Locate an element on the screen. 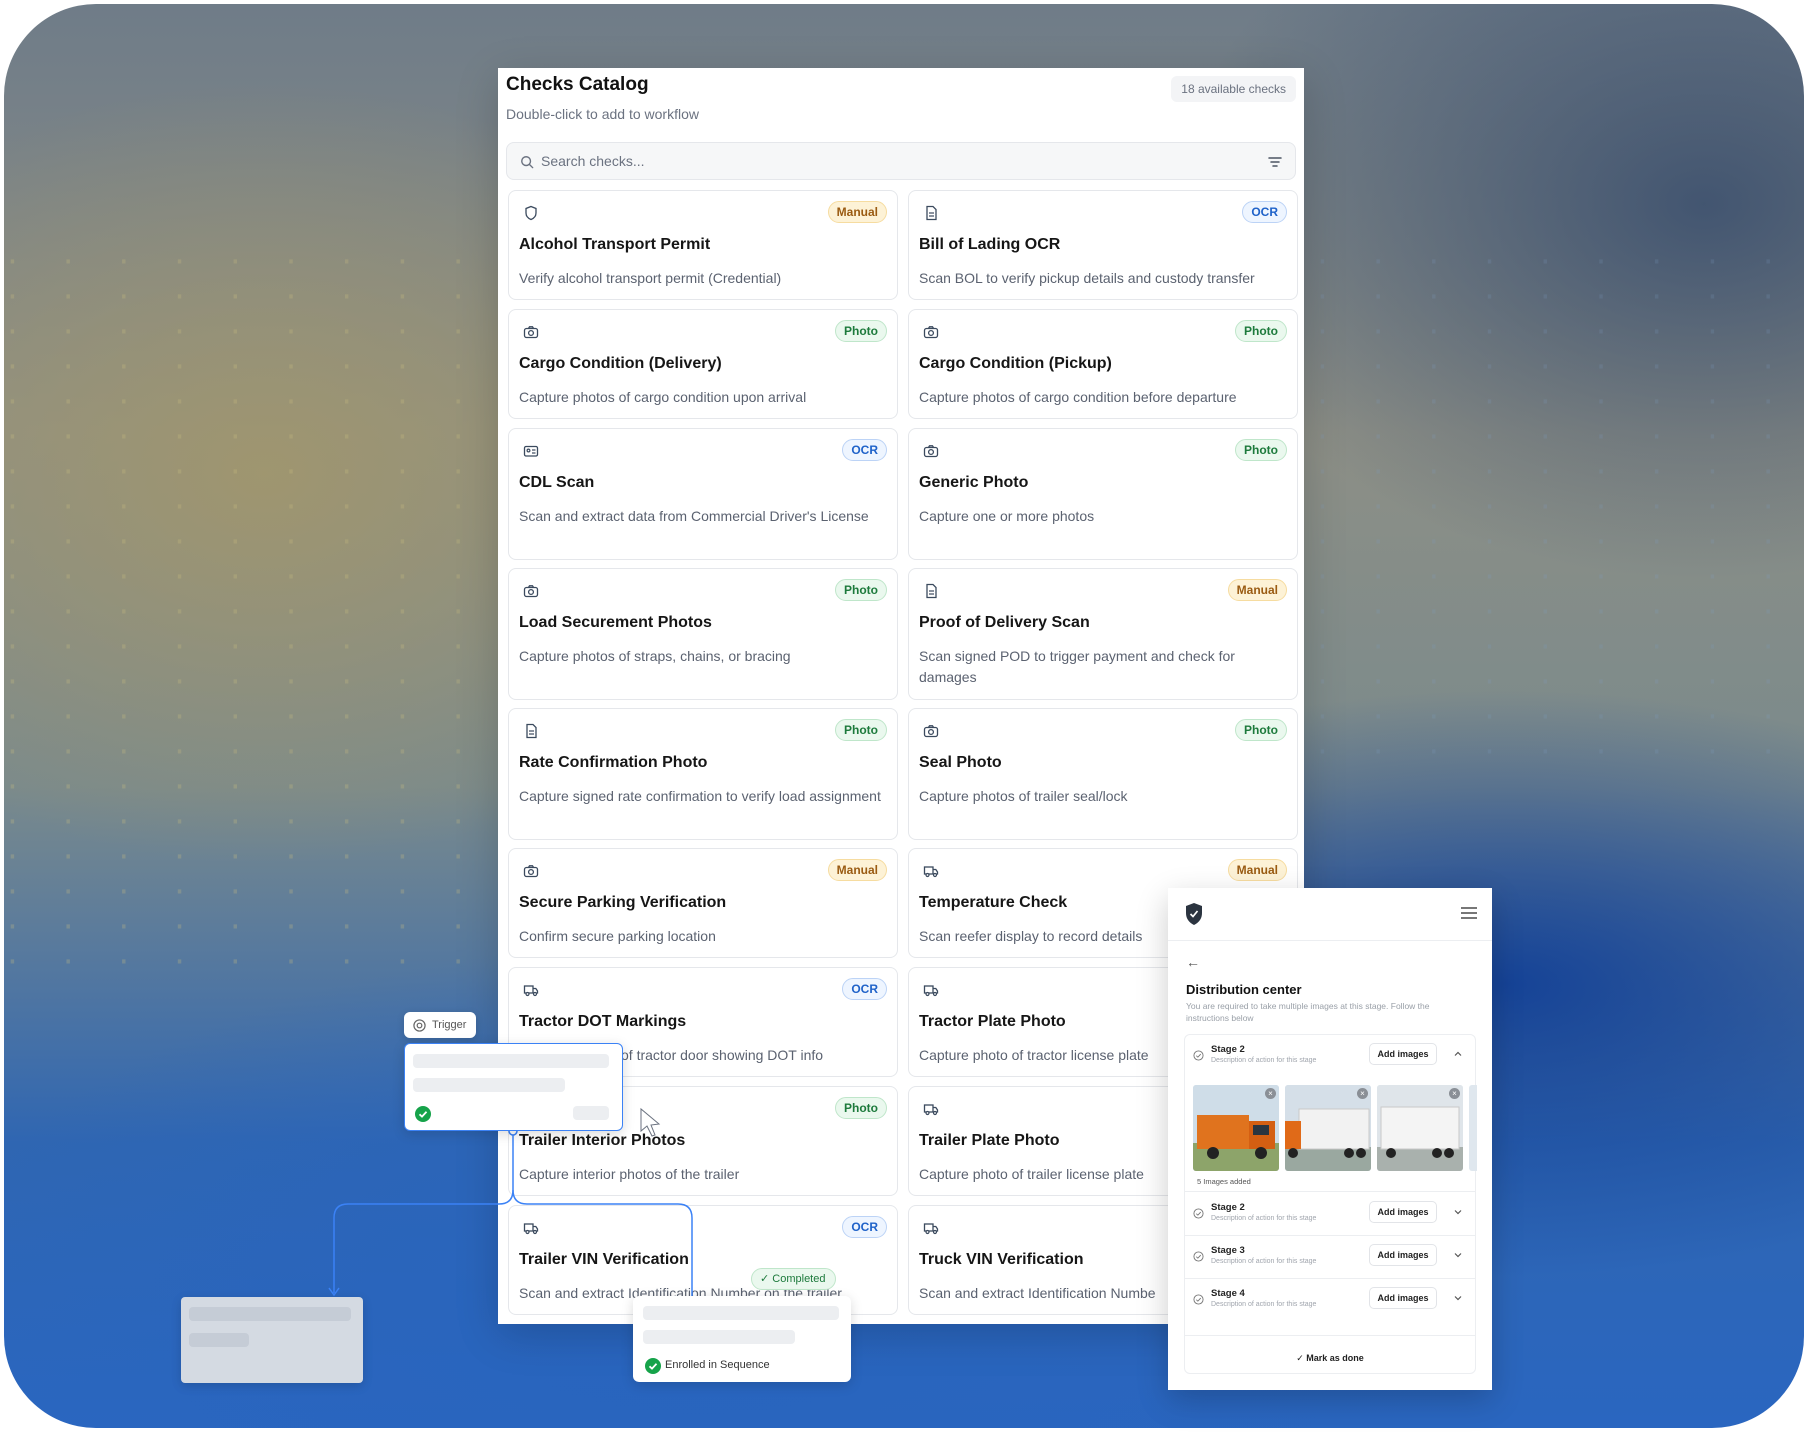 The height and width of the screenshot is (1432, 1808). catalog-subtitle: Double-click to add to workflow is located at coordinates (602, 114).